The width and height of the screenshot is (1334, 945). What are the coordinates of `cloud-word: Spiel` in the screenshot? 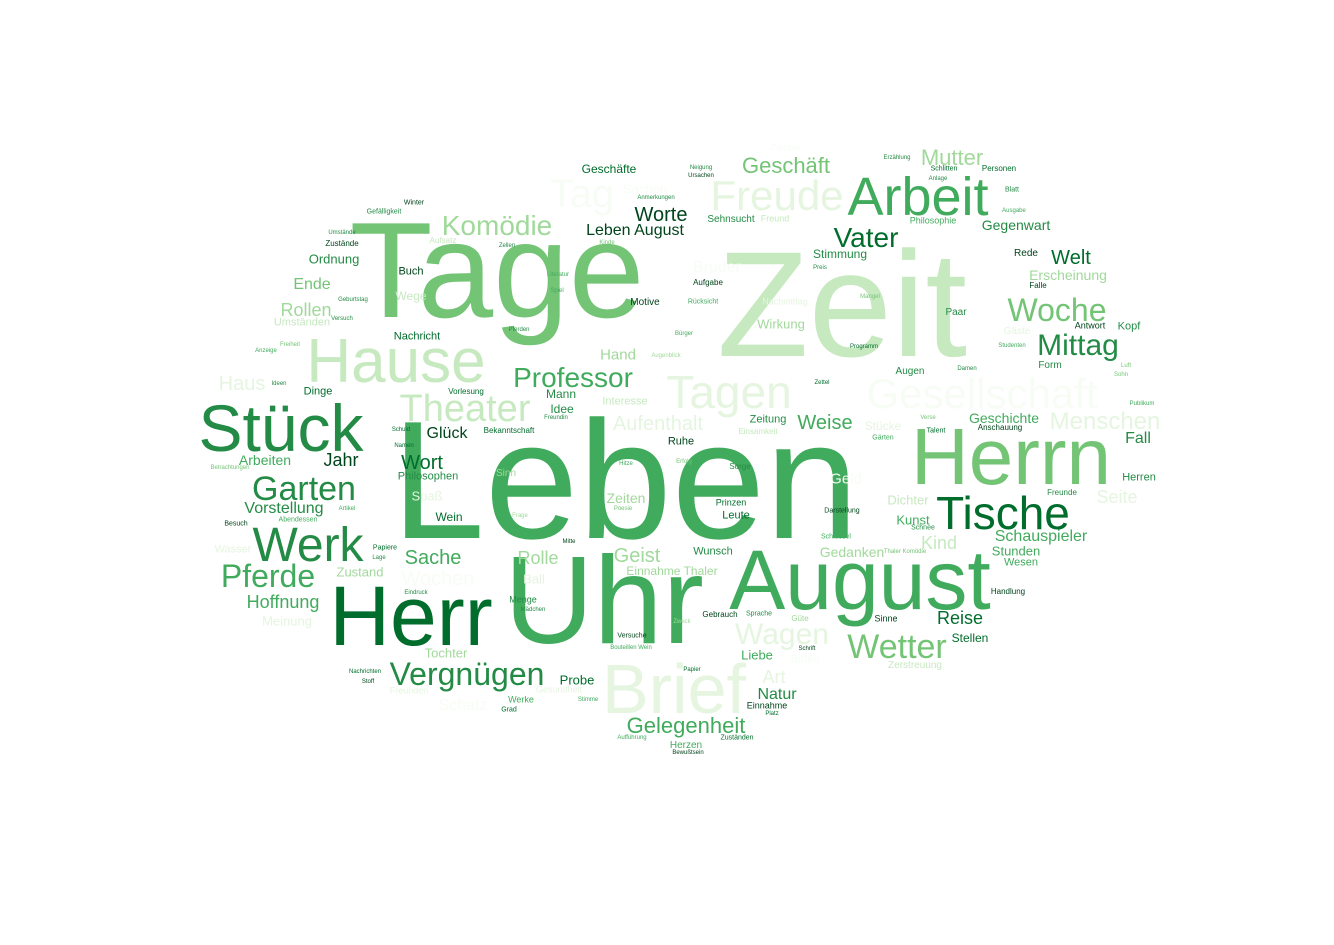 It's located at (557, 291).